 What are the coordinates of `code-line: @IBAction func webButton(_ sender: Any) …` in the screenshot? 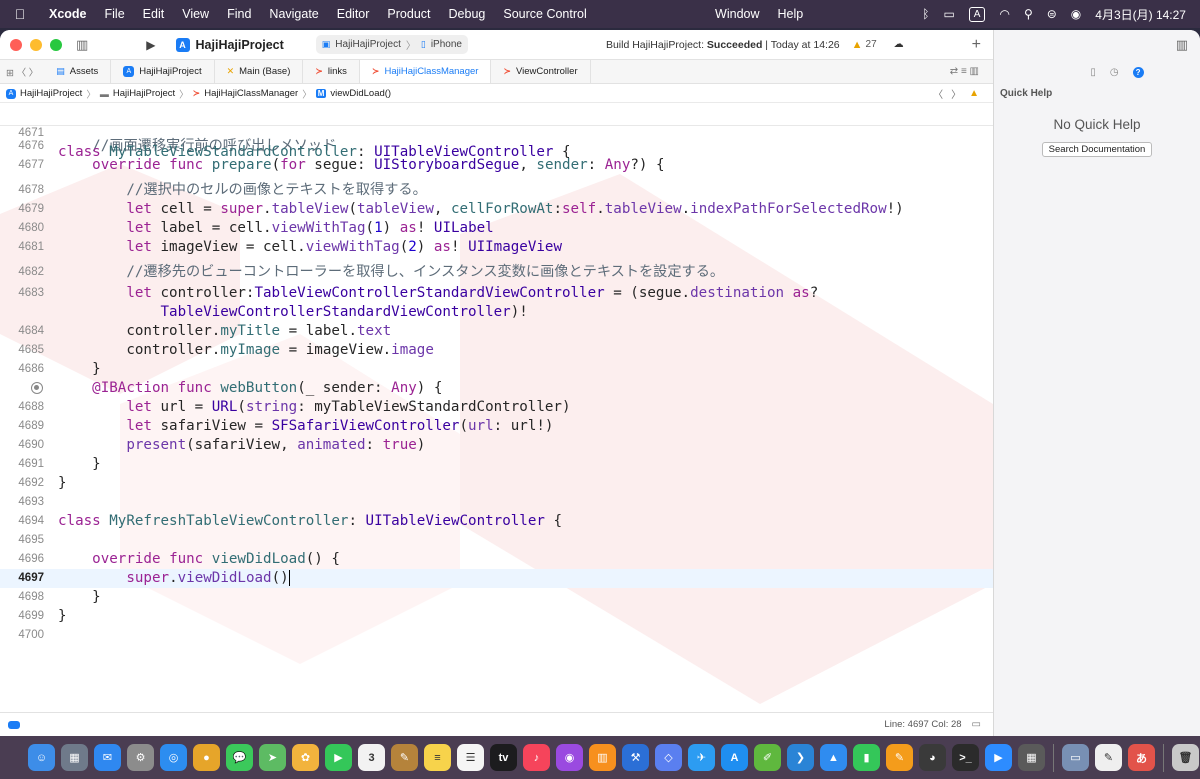 It's located at (496, 388).